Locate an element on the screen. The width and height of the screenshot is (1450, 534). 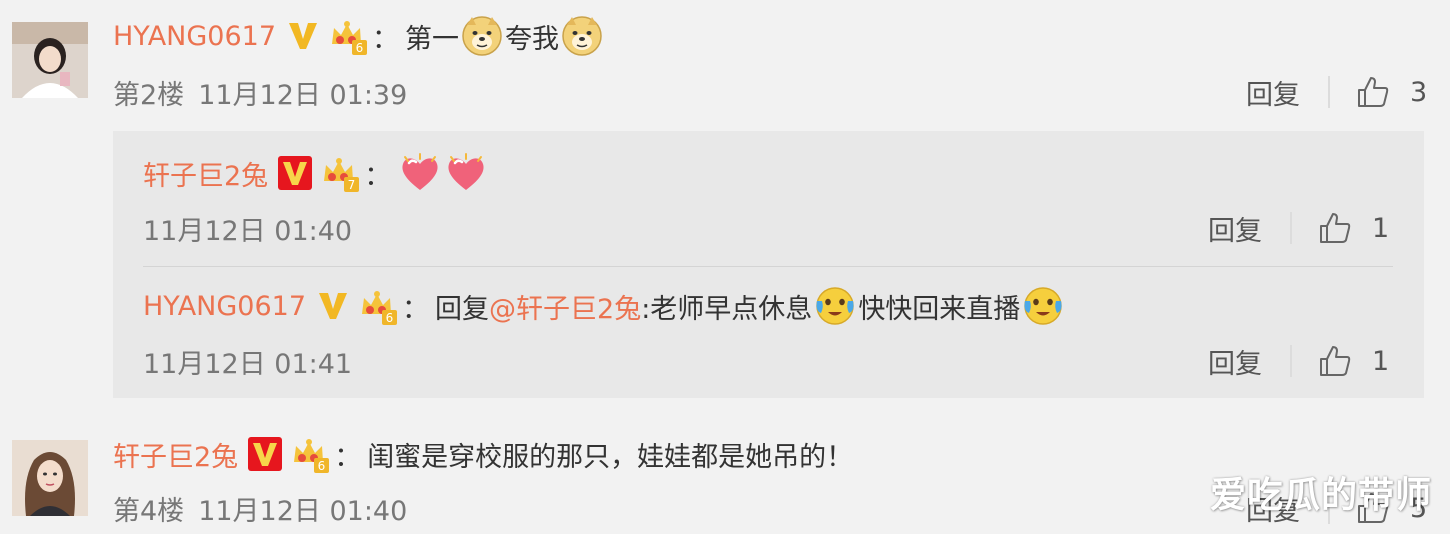
timestamp: 11月12日 01:39 is located at coordinates (303, 95).